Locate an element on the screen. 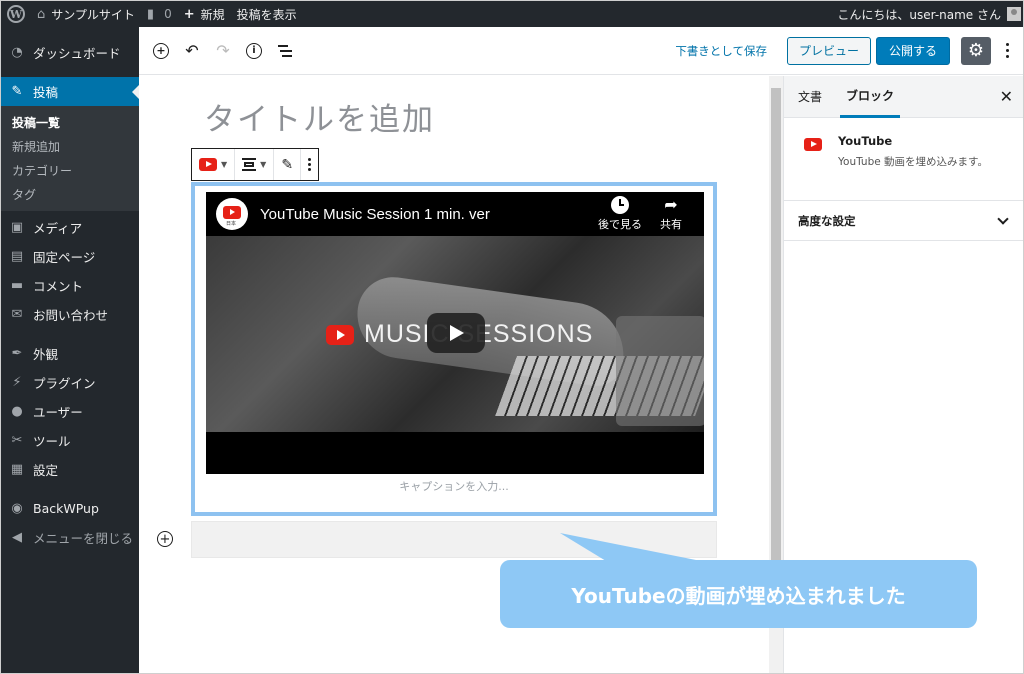 The image size is (1024, 674). save-draft-link: 下書きとして保存 is located at coordinates (721, 51).